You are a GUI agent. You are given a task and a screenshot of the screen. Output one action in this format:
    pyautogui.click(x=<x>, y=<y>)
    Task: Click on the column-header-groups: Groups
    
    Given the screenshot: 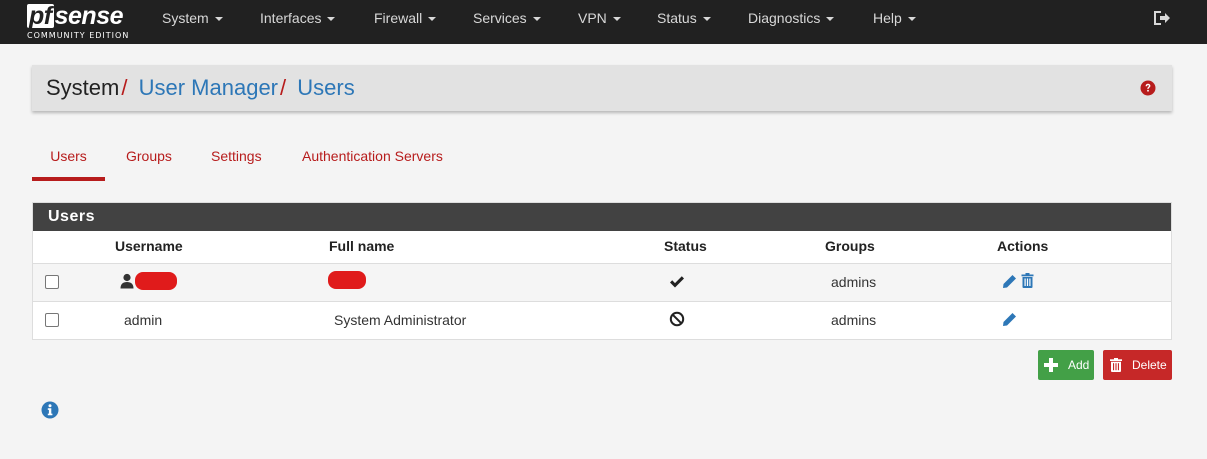 What is the action you would take?
    pyautogui.click(x=850, y=246)
    